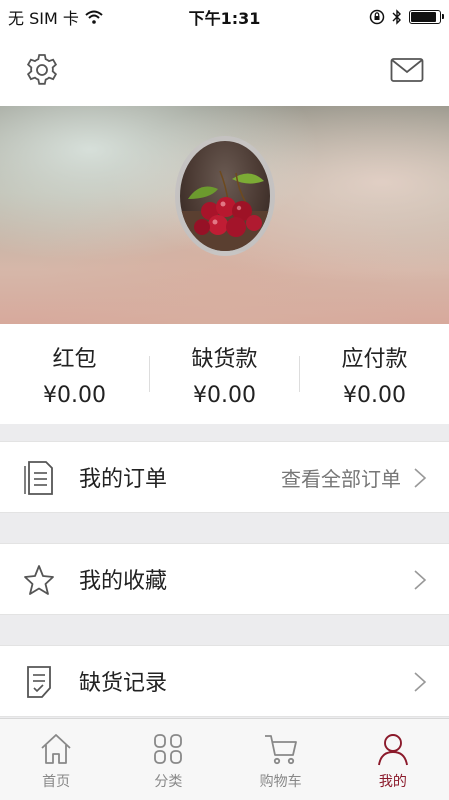  Describe the element at coordinates (224, 477) in the screenshot. I see `menu-item-my-orders: 我的订单 查看全部订单` at that location.